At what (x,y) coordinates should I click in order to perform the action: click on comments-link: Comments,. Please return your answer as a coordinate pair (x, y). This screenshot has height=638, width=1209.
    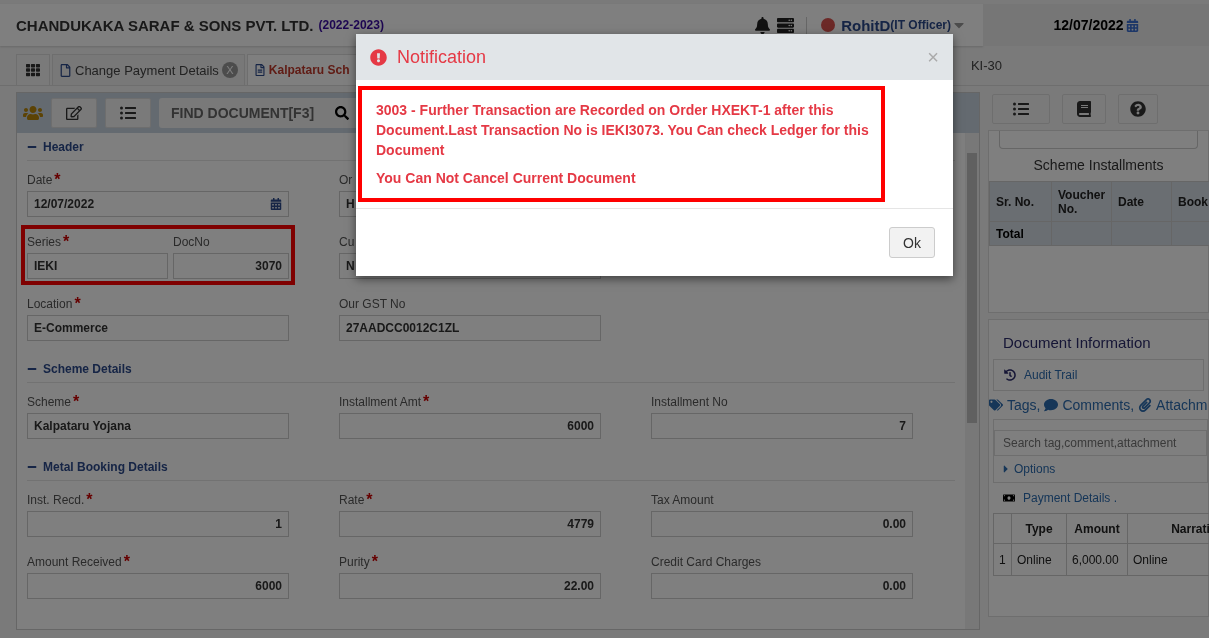
    Looking at the image, I should click on (1098, 405).